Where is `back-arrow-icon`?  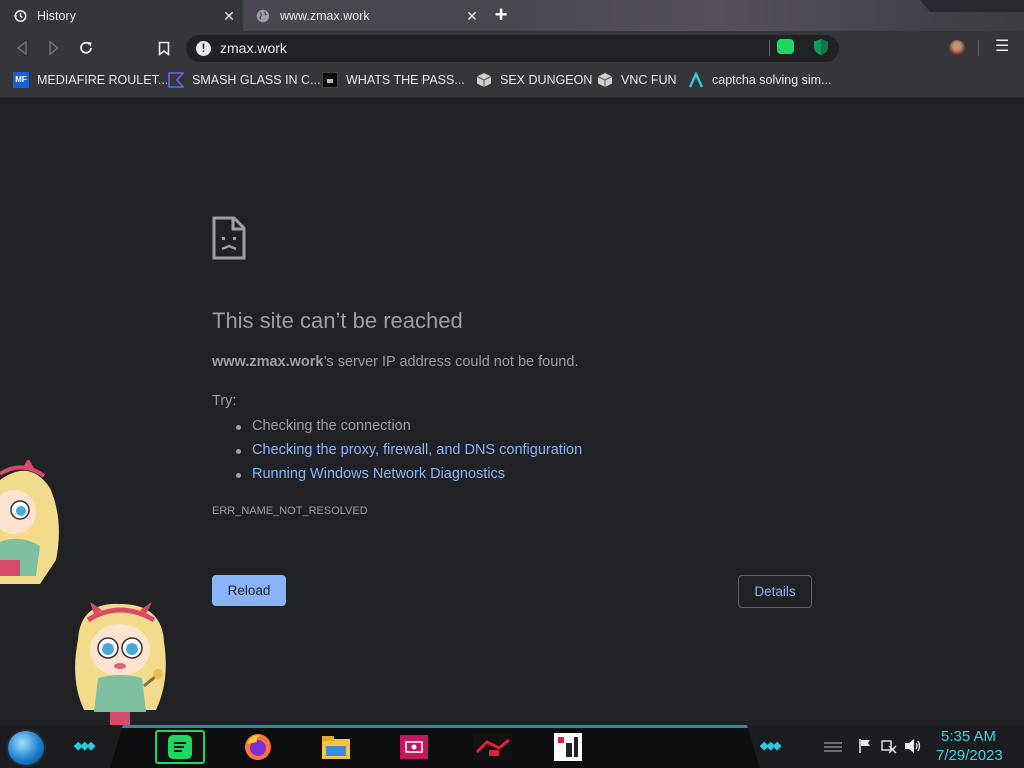
back-arrow-icon is located at coordinates (21, 48).